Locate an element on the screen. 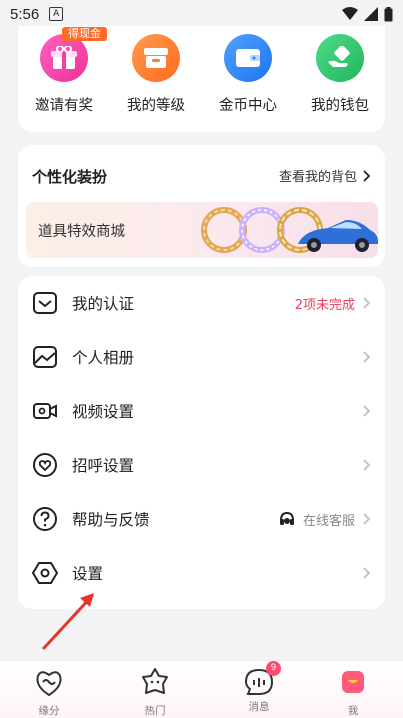 This screenshot has width=403, height=718. shortcut-invite: 邀请有奖 is located at coordinates (64, 74).